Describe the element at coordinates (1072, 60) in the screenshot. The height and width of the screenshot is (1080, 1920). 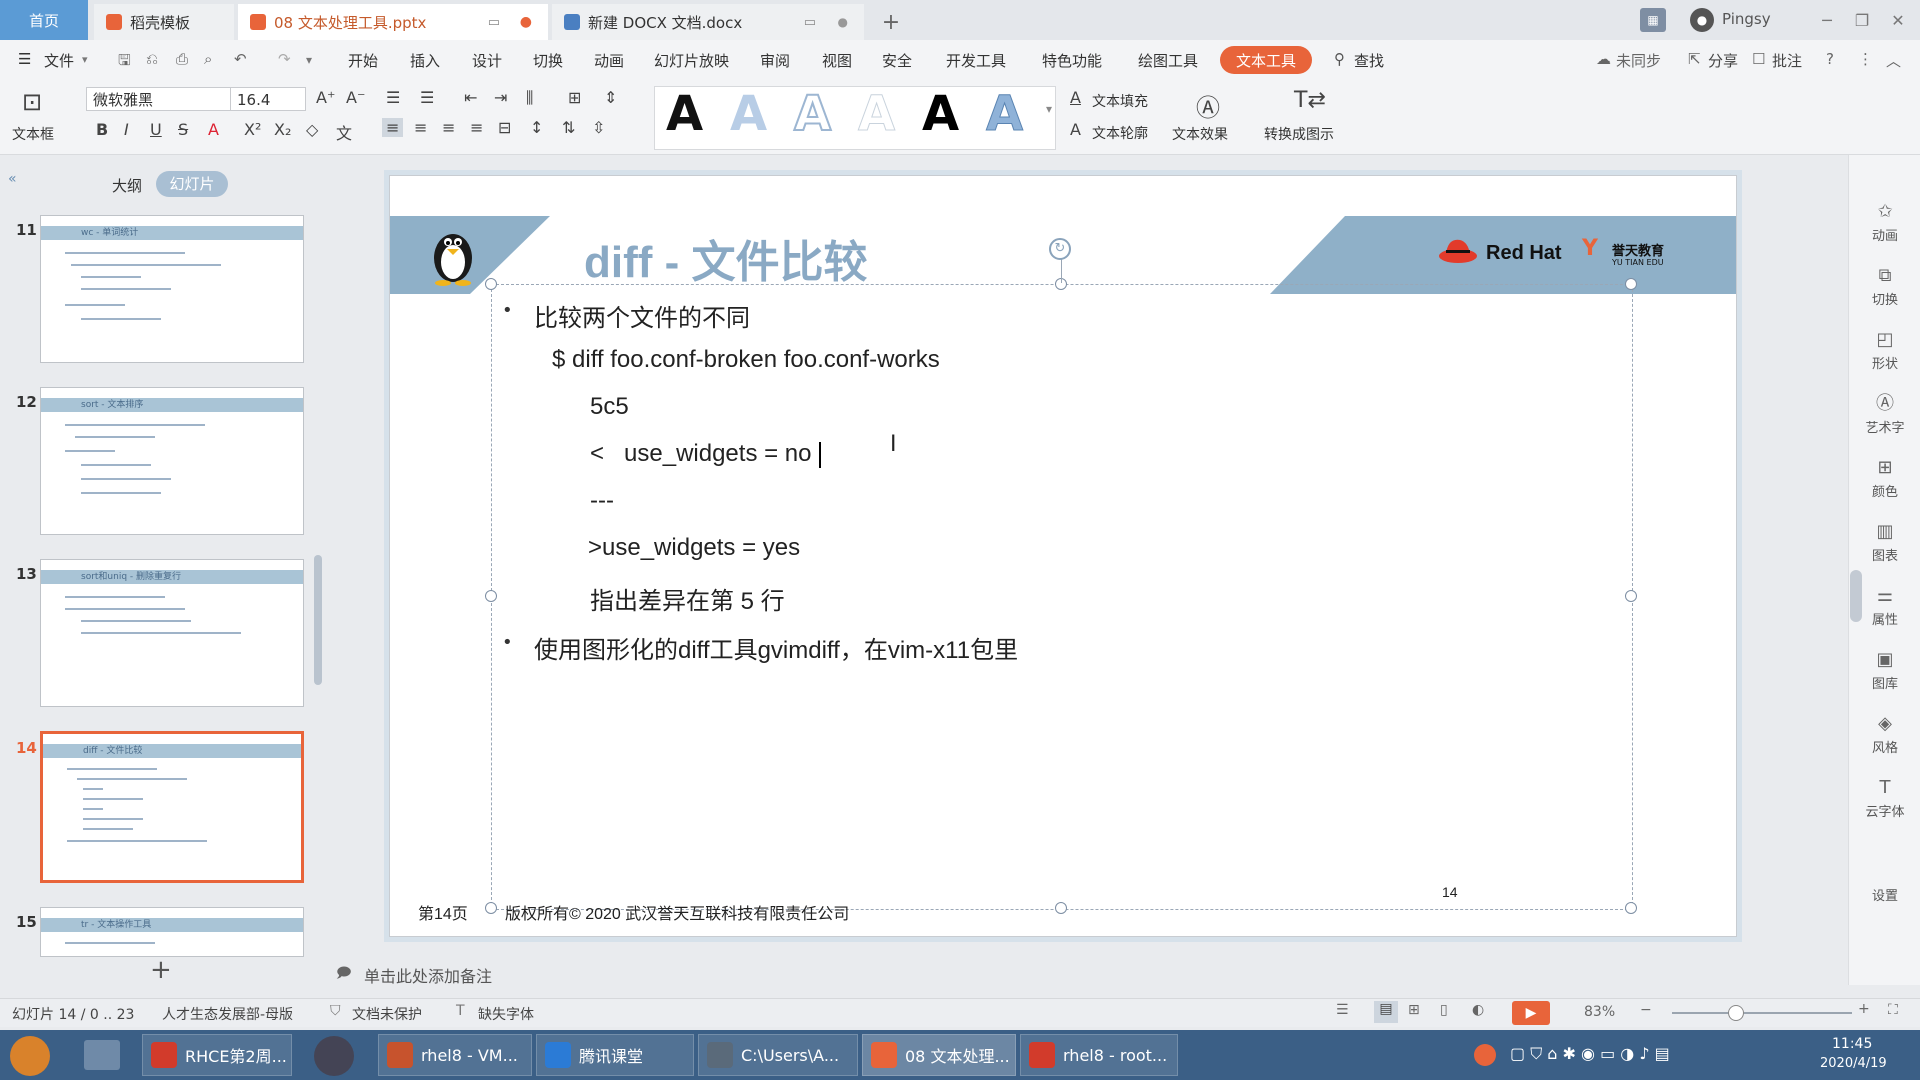
I see `menu-features: 特色功能` at that location.